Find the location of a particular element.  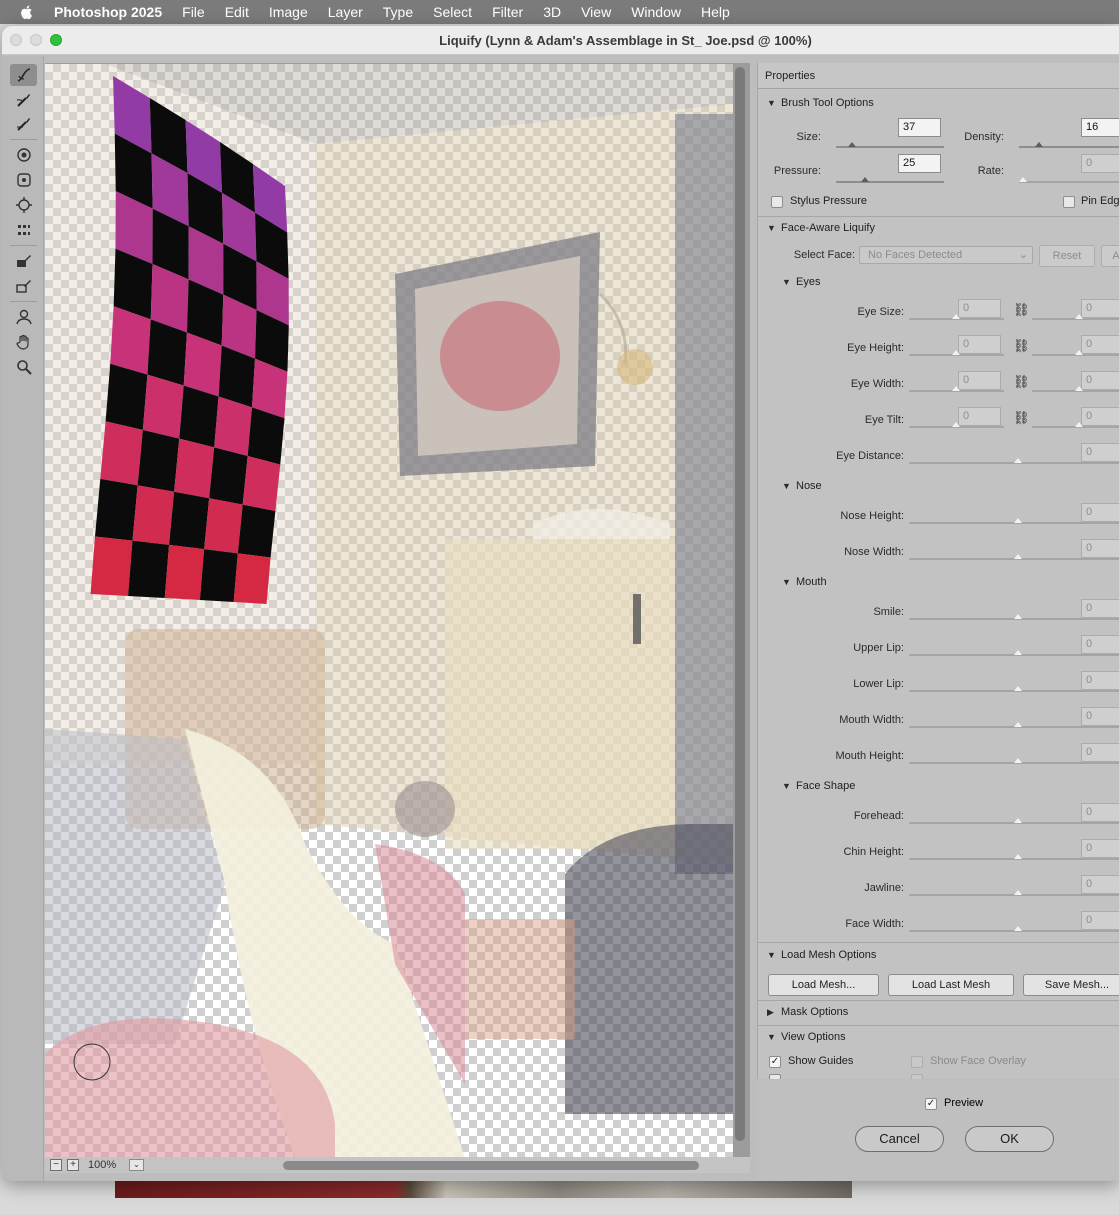

eye-width-right-slider is located at coordinates (1075, 389).